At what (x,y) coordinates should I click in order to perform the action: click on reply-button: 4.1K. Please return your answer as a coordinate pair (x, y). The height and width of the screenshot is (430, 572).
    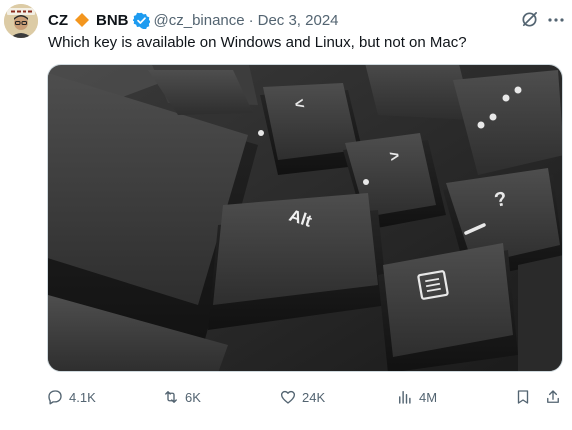
    Looking at the image, I should click on (71, 397).